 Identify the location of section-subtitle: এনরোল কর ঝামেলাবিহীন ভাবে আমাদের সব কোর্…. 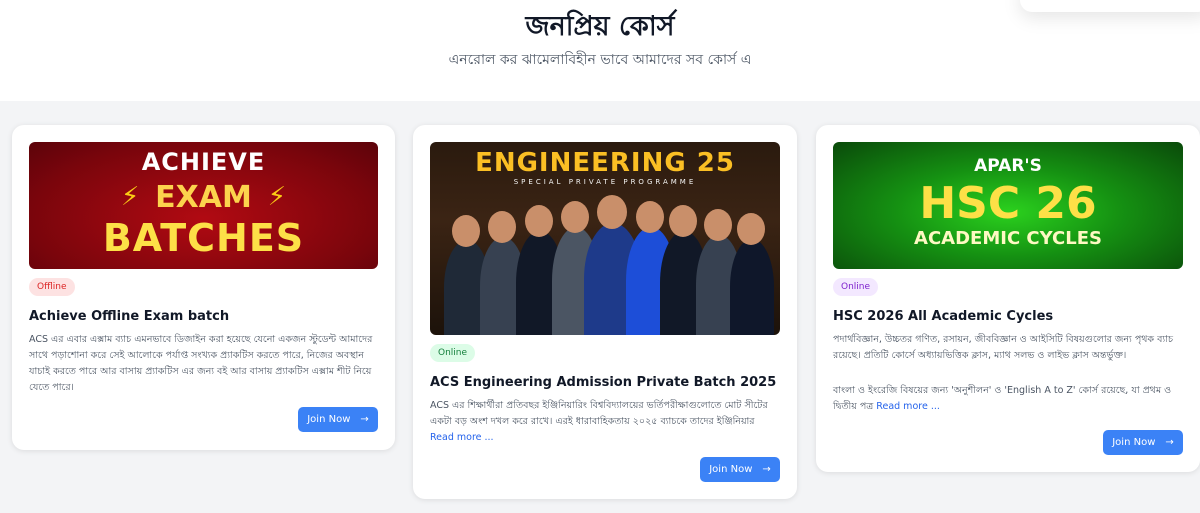
(600, 60).